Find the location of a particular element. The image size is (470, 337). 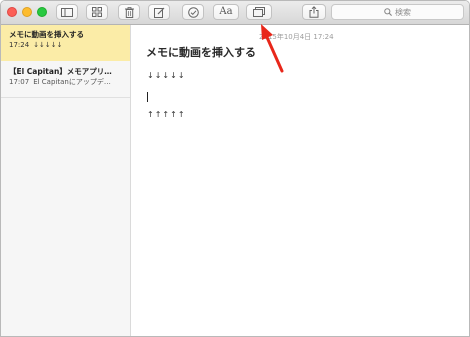

note-item-preview: ↓↓↓↓↓ is located at coordinates (48, 45).